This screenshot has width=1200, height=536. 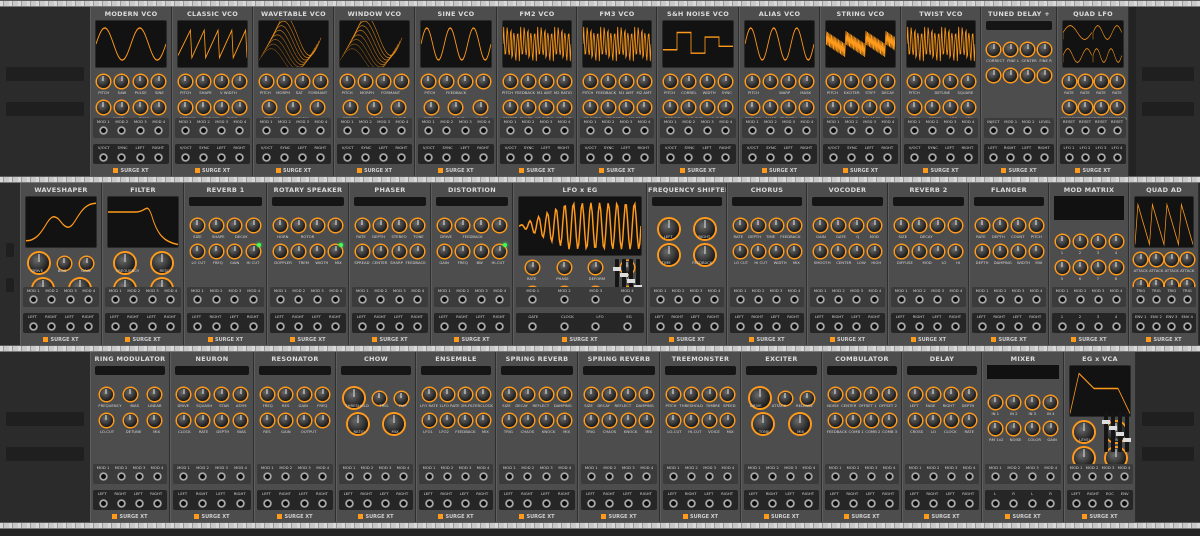 I want to click on waveform-display, so click(x=456, y=44).